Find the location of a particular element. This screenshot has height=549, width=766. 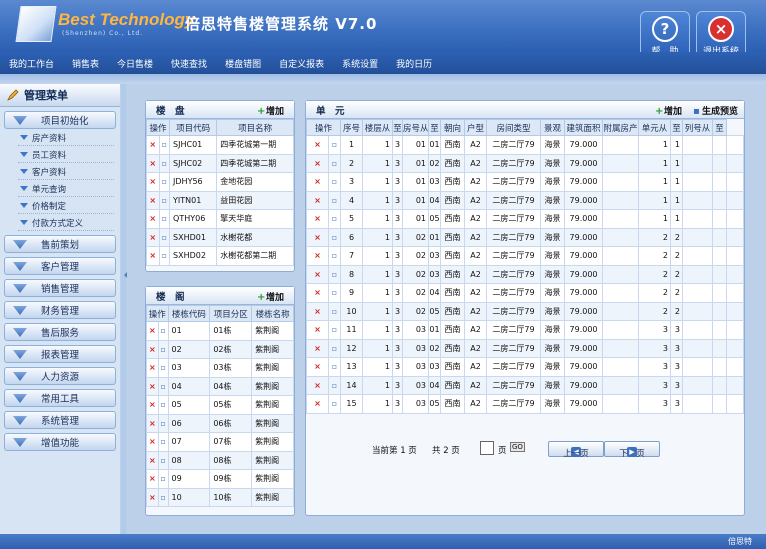

sidebar-sub-item: 员工资料 is located at coordinates (66, 155).